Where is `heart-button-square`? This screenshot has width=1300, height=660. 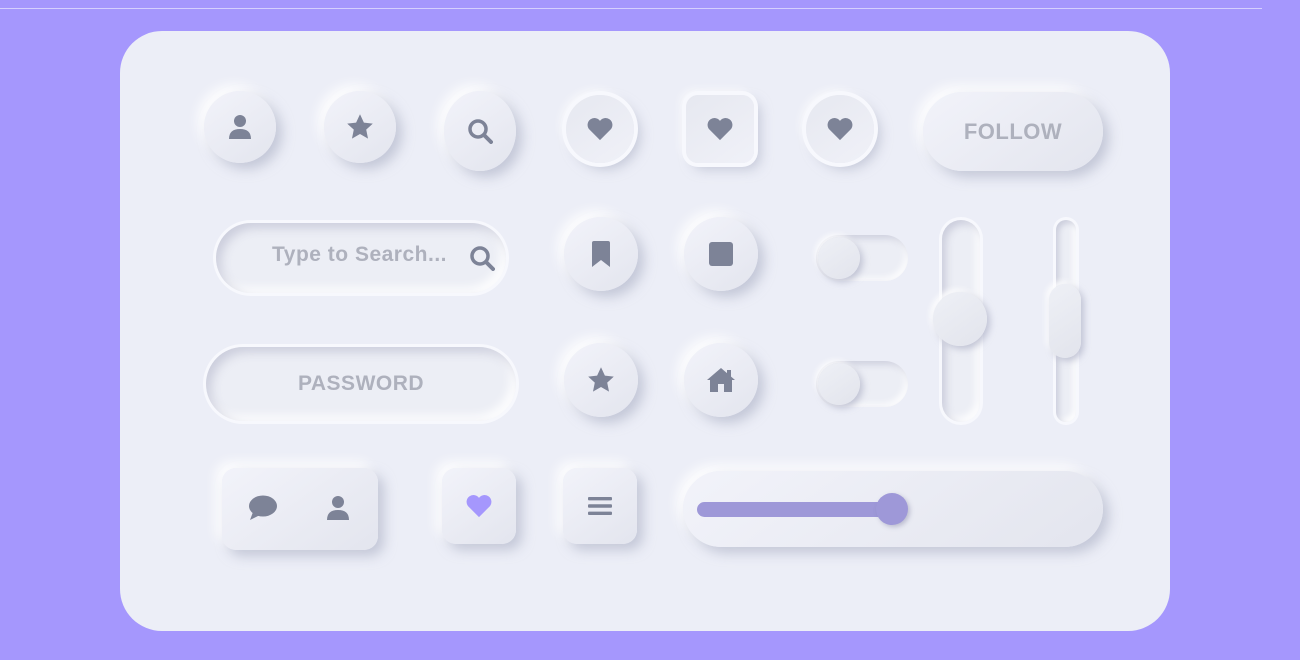
heart-button-square is located at coordinates (720, 129).